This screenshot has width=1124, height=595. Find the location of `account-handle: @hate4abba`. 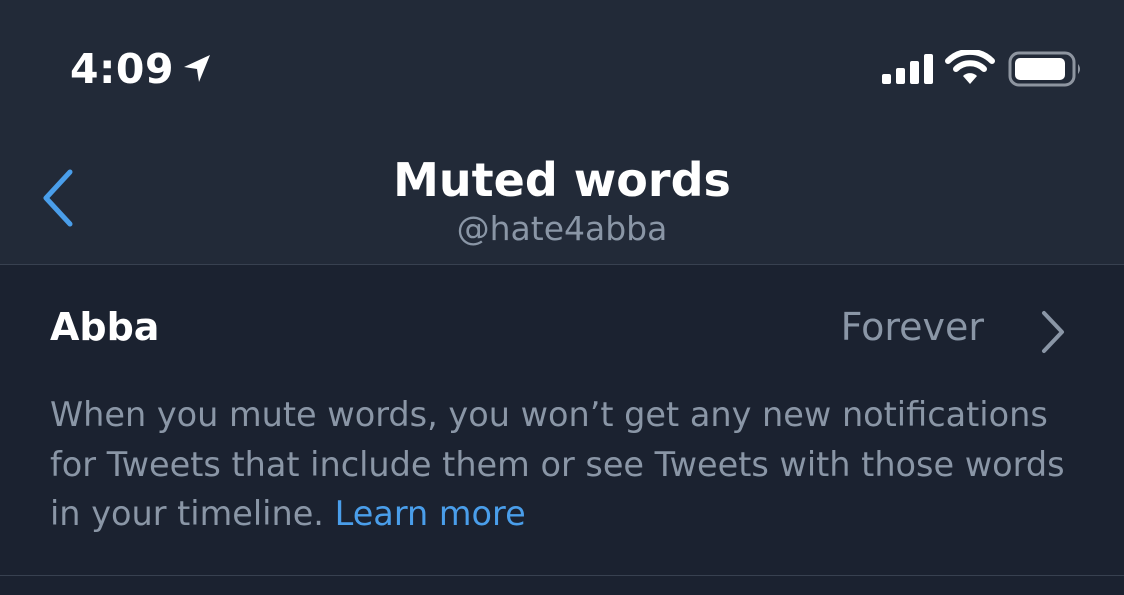

account-handle: @hate4abba is located at coordinates (562, 228).